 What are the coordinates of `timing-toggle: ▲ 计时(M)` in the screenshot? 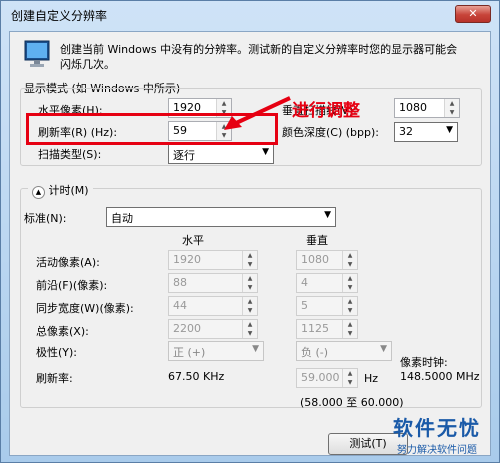 It's located at (60, 190).